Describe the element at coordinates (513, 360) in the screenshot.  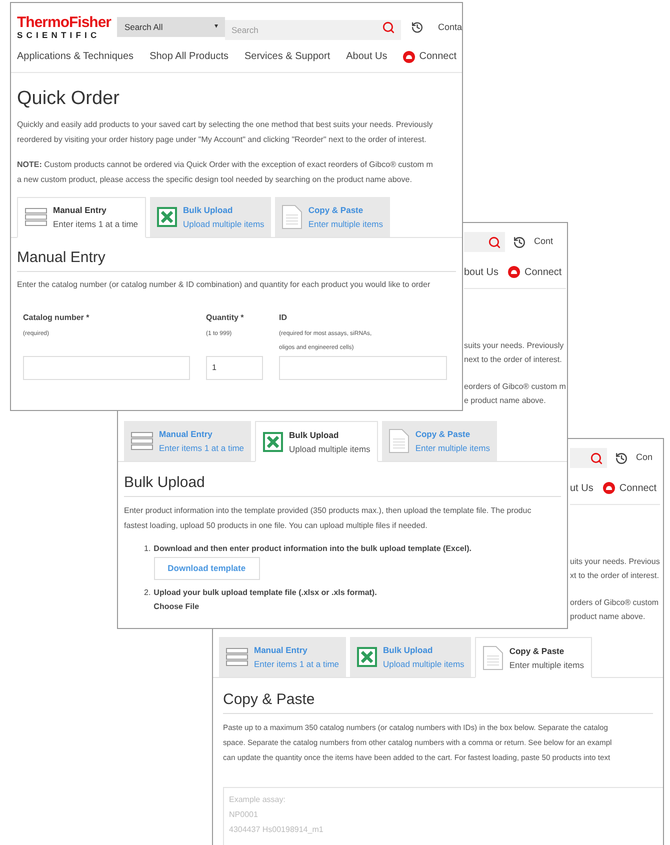
I see `text-line: next to the order of interest.` at that location.